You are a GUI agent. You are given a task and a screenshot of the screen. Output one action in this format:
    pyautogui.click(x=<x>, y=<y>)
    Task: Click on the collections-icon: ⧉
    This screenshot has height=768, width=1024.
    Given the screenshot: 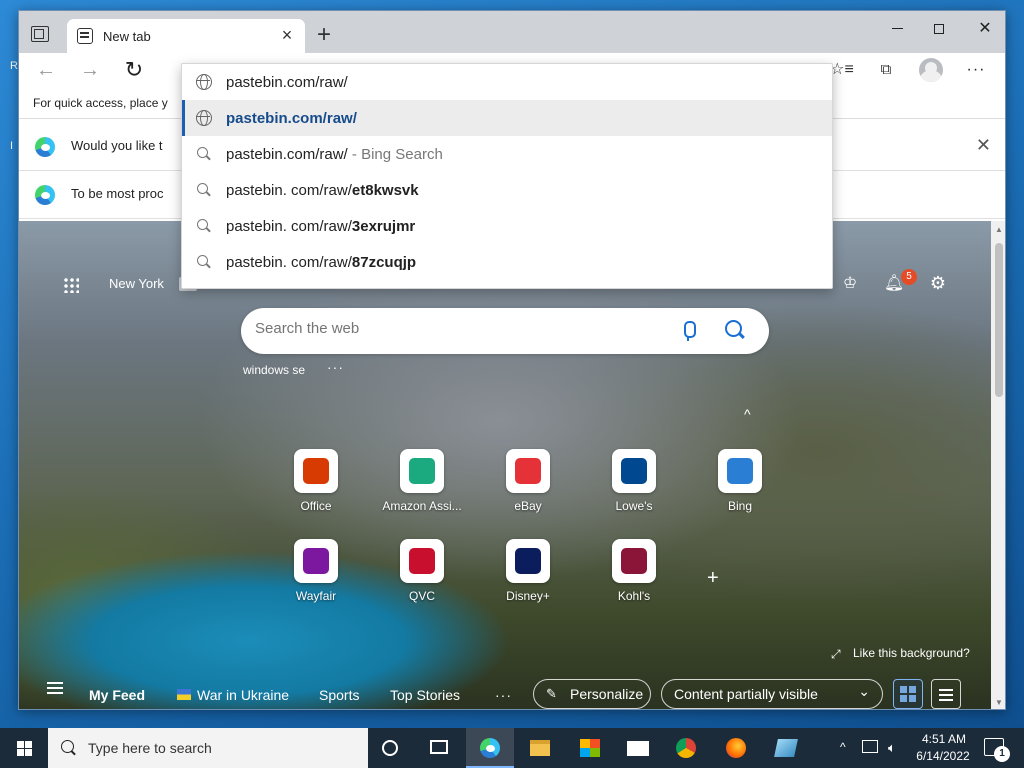 What is the action you would take?
    pyautogui.click(x=886, y=71)
    